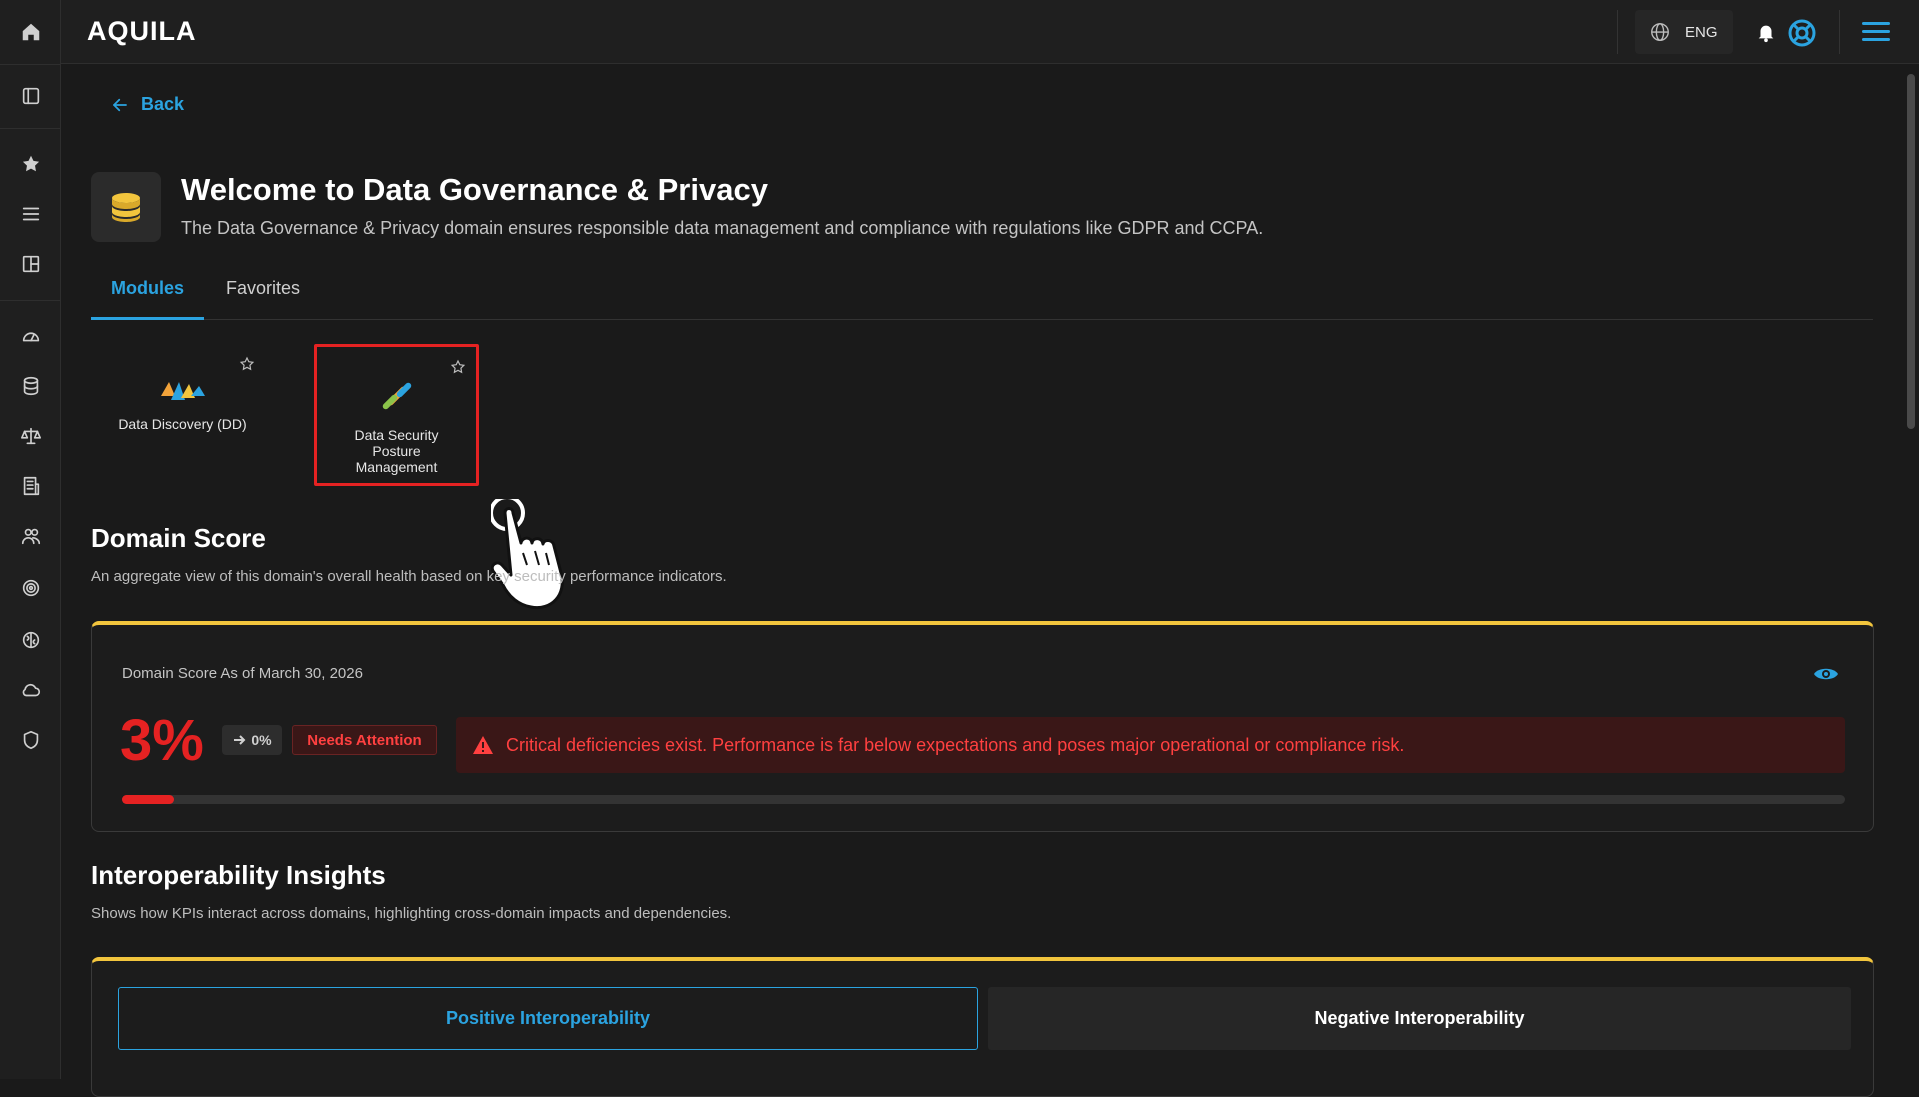 Image resolution: width=1919 pixels, height=1097 pixels. Describe the element at coordinates (30, 336) in the screenshot. I see `gauge-icon` at that location.